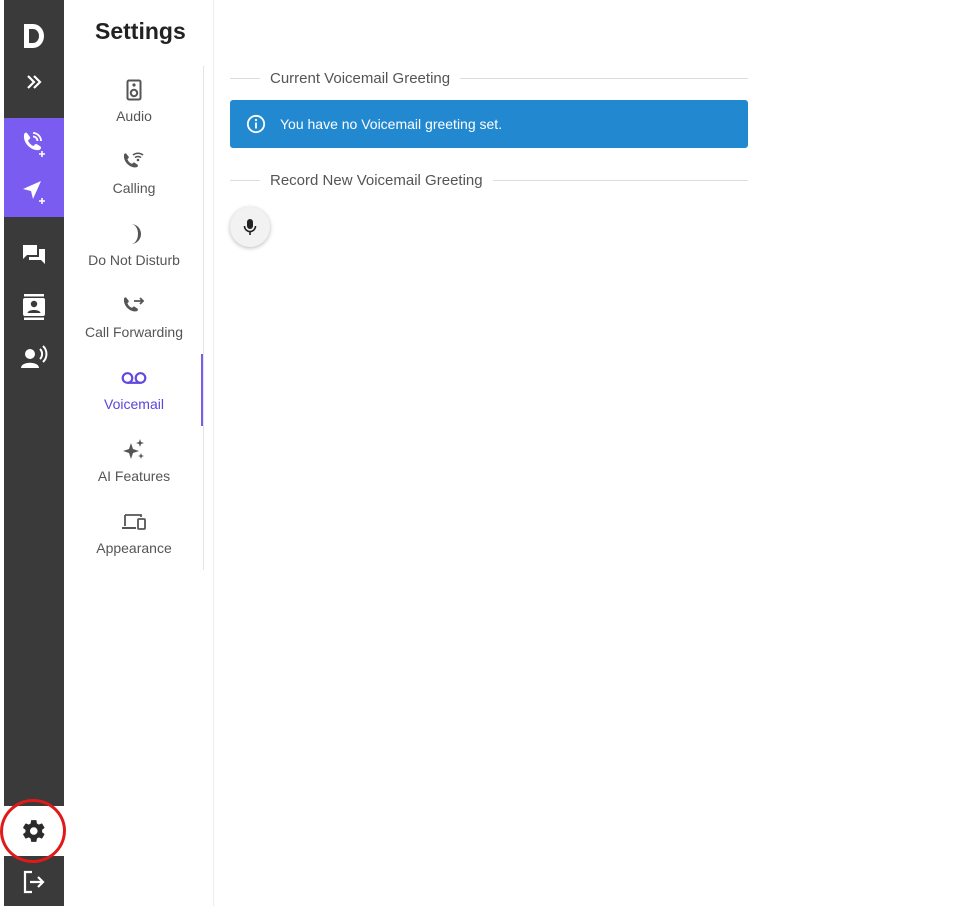  I want to click on nav-item-appearance: Appearance, so click(134, 534).